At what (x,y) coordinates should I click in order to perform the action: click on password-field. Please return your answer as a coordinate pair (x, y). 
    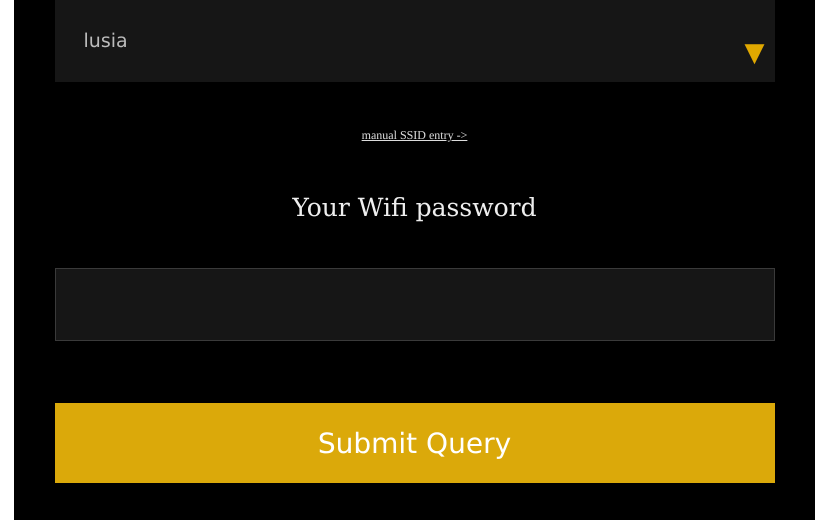
    Looking at the image, I should click on (414, 304).